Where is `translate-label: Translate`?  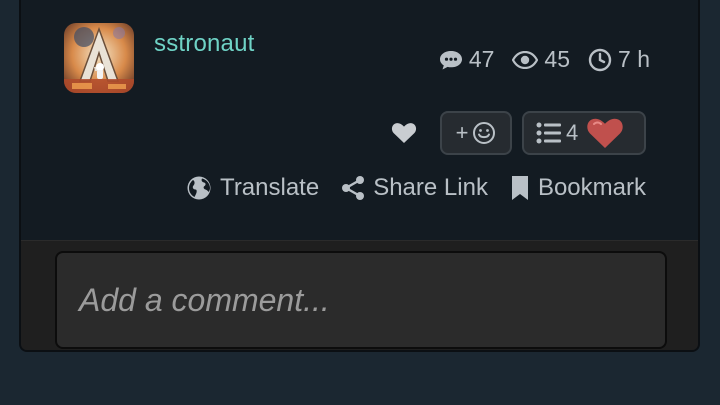
translate-label: Translate is located at coordinates (270, 187).